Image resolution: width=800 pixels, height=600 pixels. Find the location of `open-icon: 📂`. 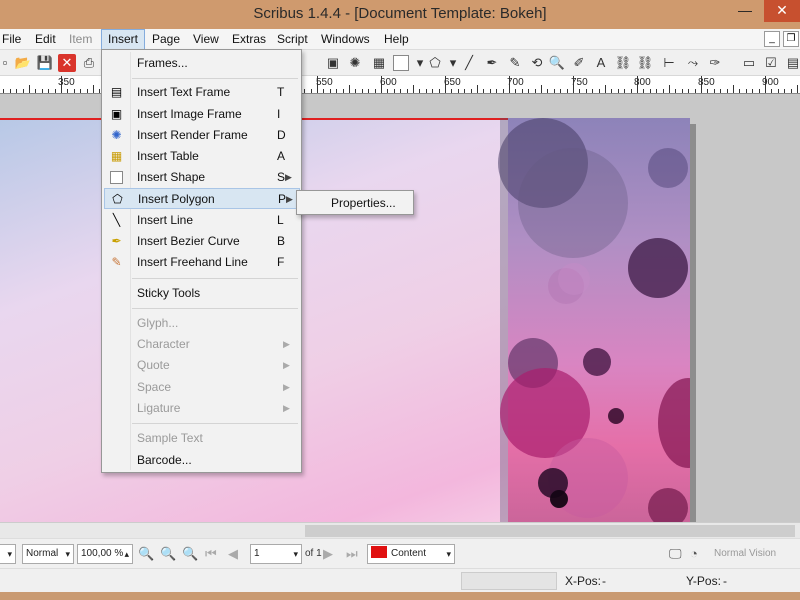

open-icon: 📂 is located at coordinates (23, 63).